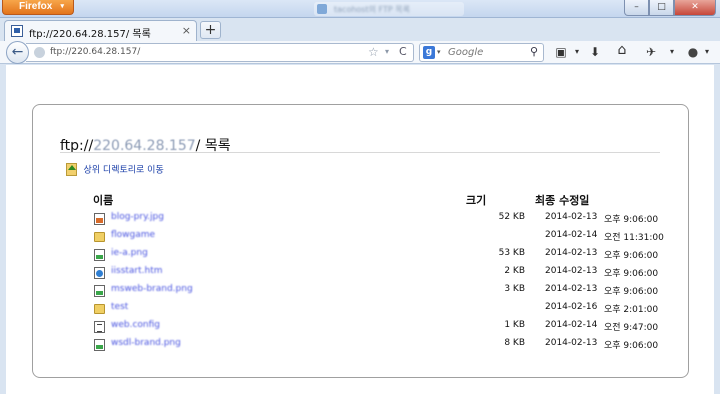 The width and height of the screenshot is (720, 394). I want to click on window-controls: – □ ✕, so click(670, 8).